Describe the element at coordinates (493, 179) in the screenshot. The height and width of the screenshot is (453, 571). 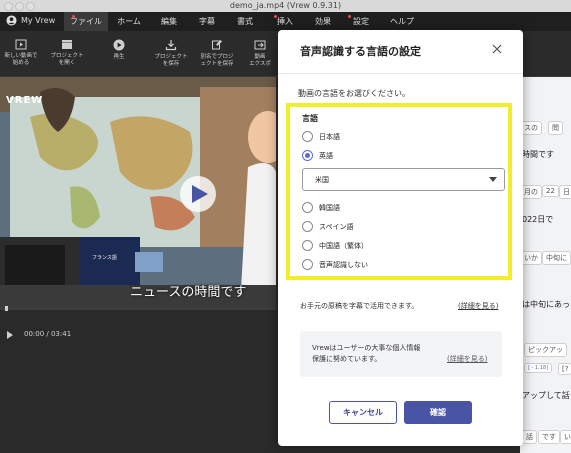
I see `chevron-down-icon` at that location.